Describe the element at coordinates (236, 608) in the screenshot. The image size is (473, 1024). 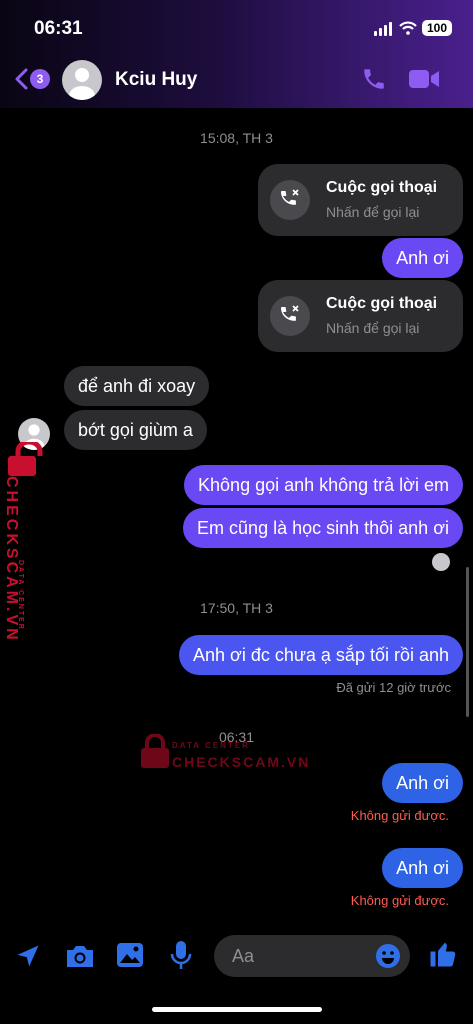
I see `timestamp-divider: 17:50, TH 3` at that location.